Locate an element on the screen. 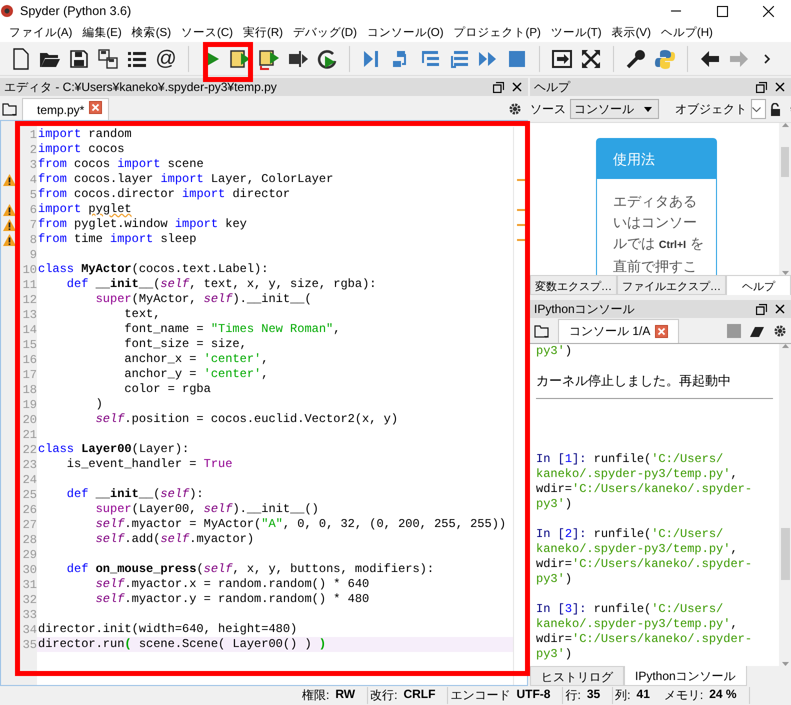 This screenshot has height=705, width=791. line-number: 30 is located at coordinates (29, 569).